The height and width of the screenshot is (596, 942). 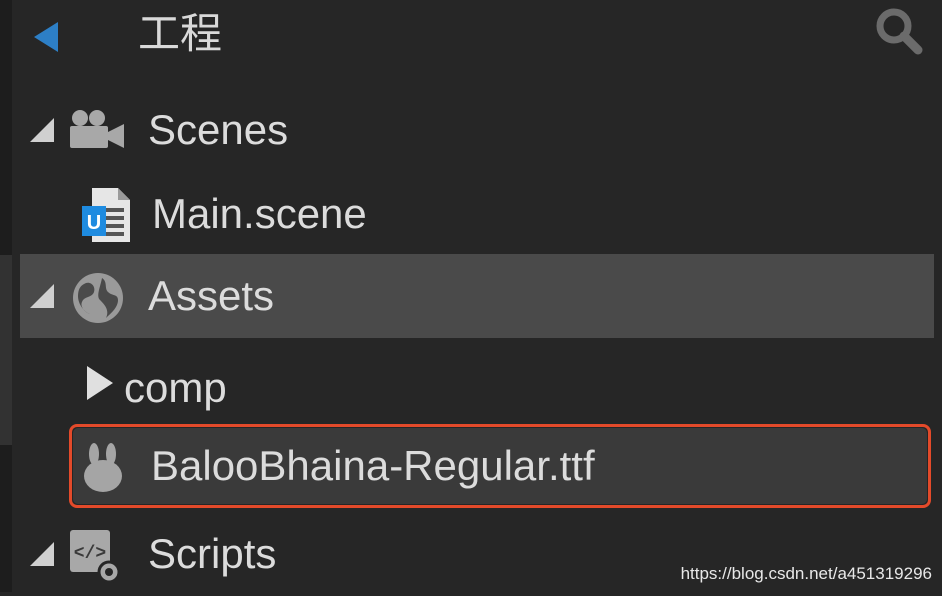 What do you see at coordinates (373, 465) in the screenshot?
I see `tree-item-label: BalooBhaina-Regular.ttf` at bounding box center [373, 465].